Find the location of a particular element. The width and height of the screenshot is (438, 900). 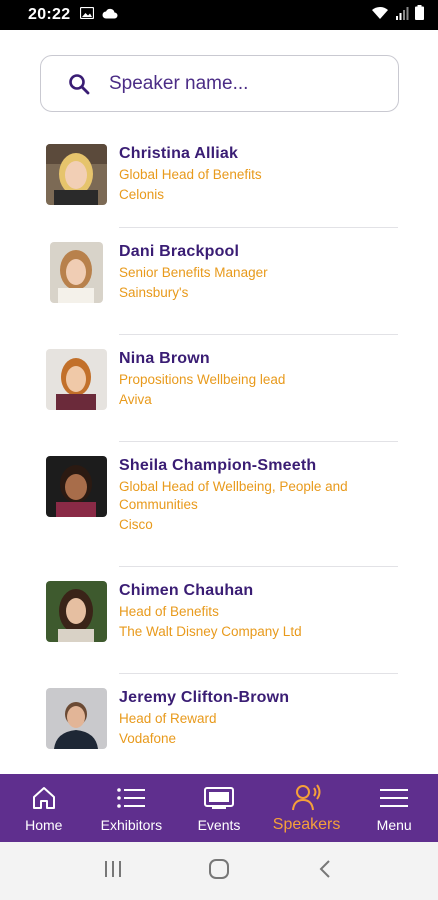

nav-events: Events is located at coordinates (219, 808).